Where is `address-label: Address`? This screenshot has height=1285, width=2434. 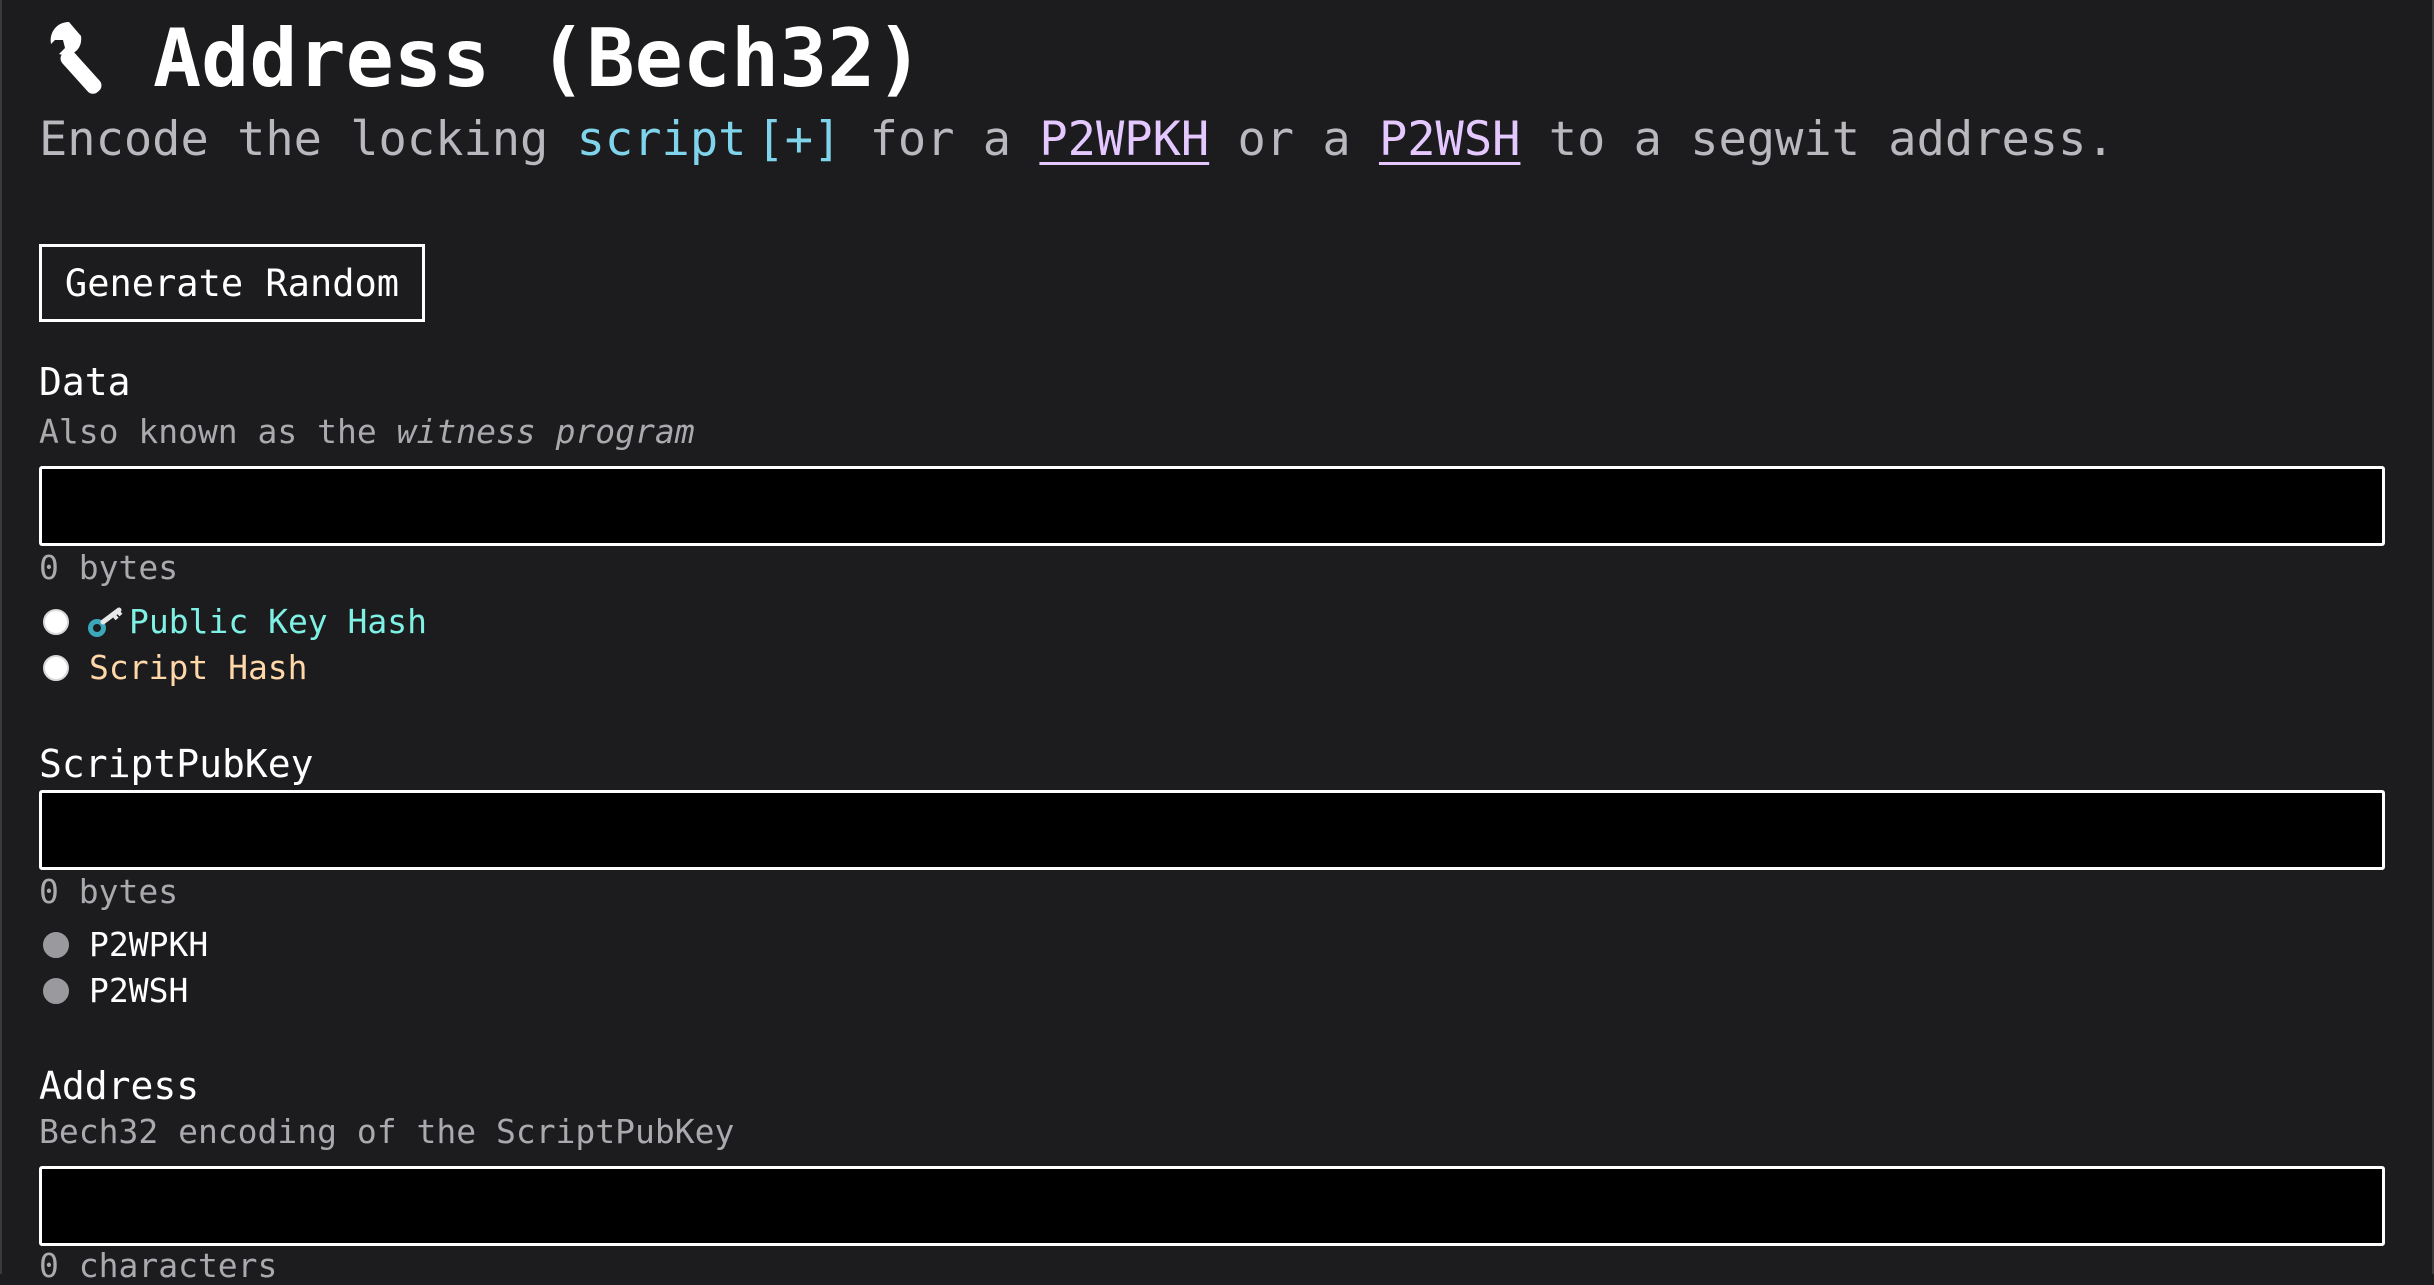 address-label: Address is located at coordinates (119, 1086).